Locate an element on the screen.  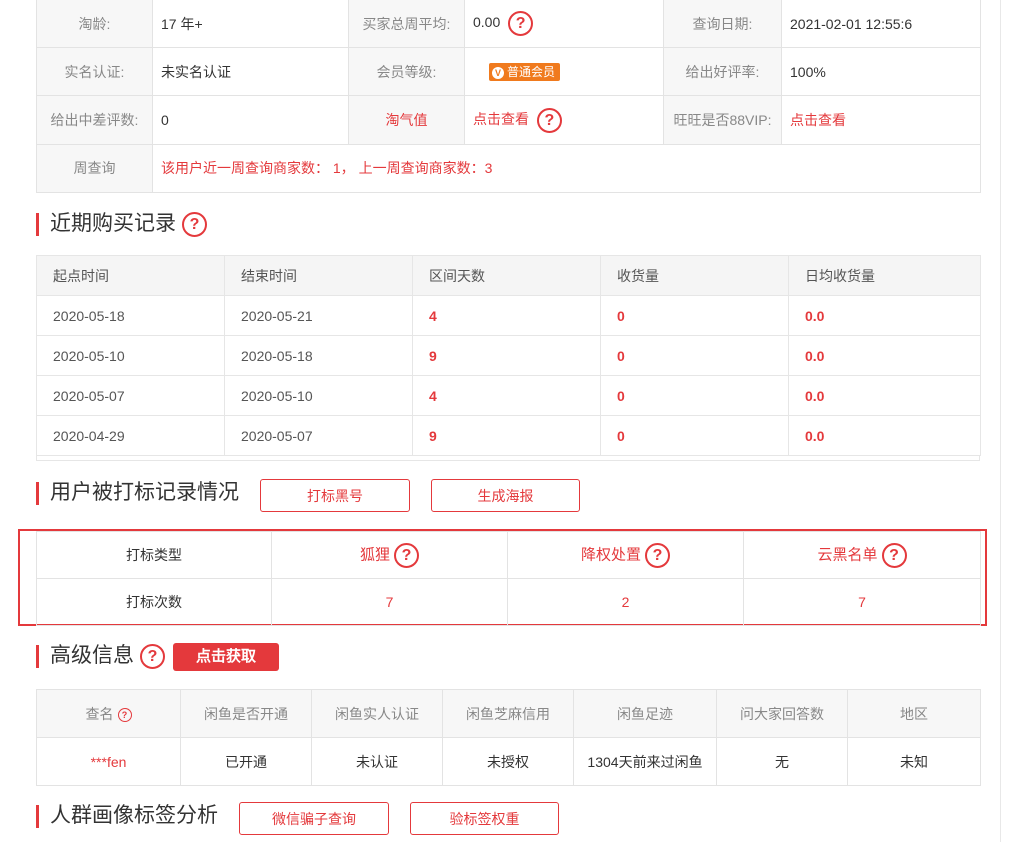
account-age-label: 淘龄: is located at coordinates (94, 24).